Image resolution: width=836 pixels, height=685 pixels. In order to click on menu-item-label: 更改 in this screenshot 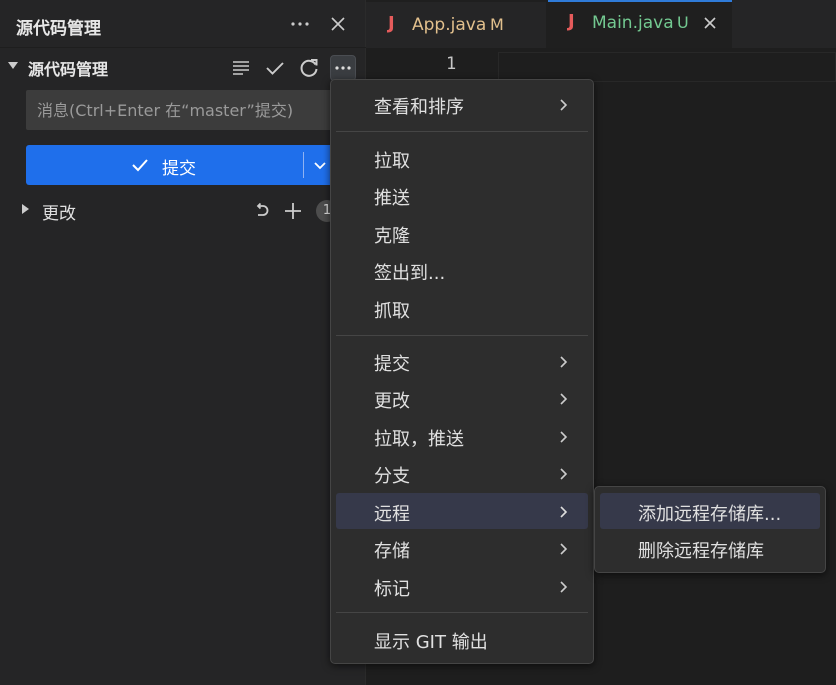, I will do `click(392, 401)`.